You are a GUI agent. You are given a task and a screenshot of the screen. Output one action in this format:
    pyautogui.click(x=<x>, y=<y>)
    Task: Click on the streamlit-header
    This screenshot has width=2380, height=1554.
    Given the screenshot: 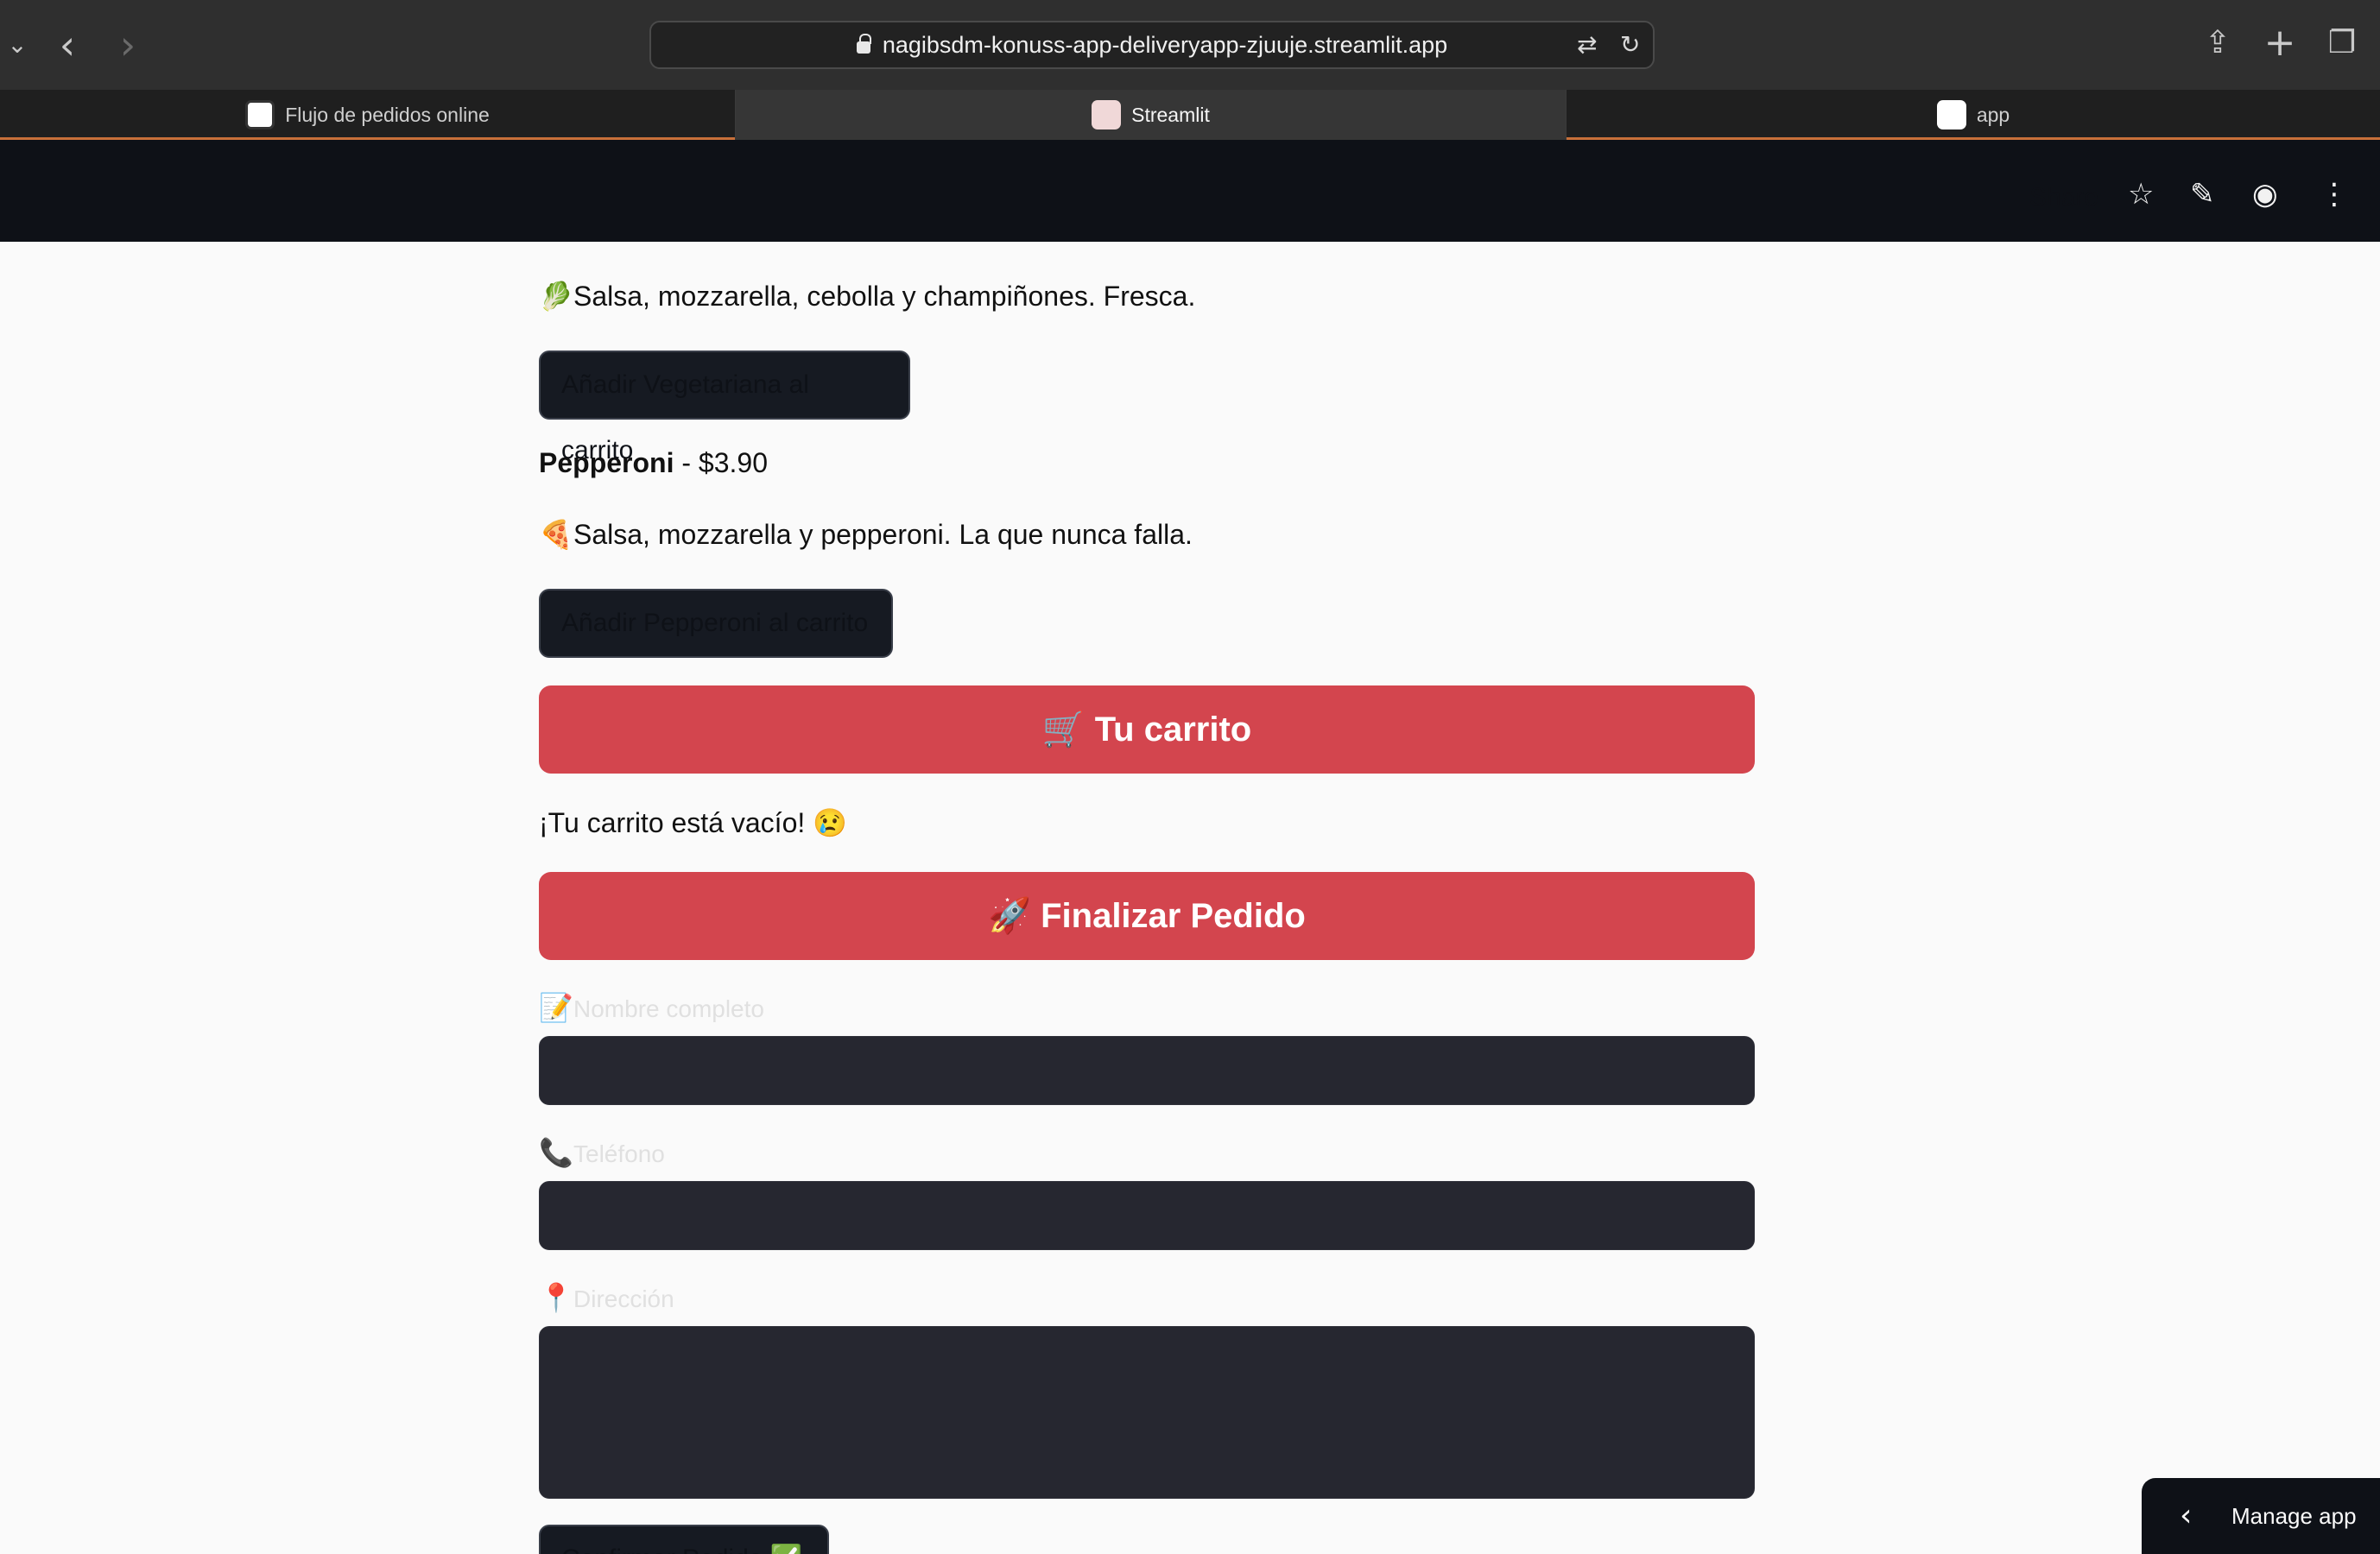 What is the action you would take?
    pyautogui.click(x=1190, y=191)
    